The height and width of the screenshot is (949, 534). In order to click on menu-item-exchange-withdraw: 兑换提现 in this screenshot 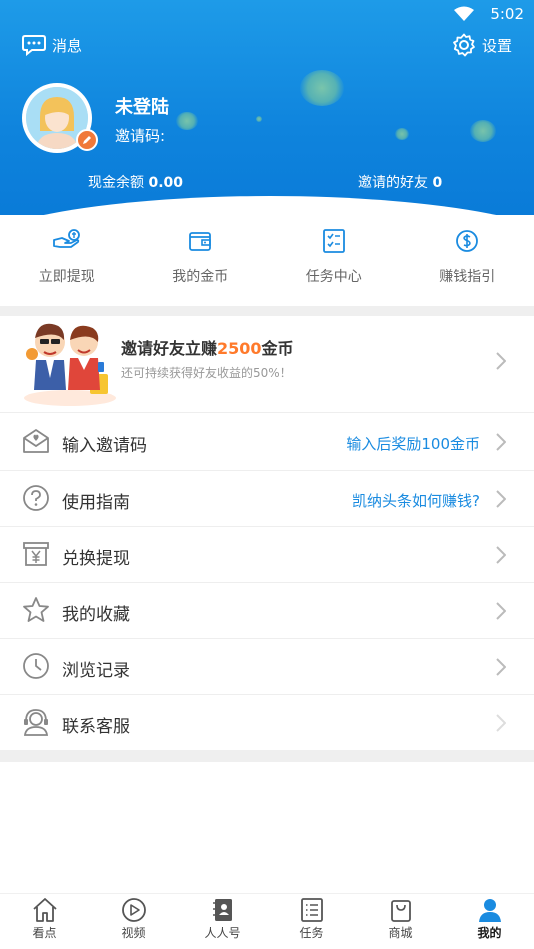, I will do `click(267, 554)`.